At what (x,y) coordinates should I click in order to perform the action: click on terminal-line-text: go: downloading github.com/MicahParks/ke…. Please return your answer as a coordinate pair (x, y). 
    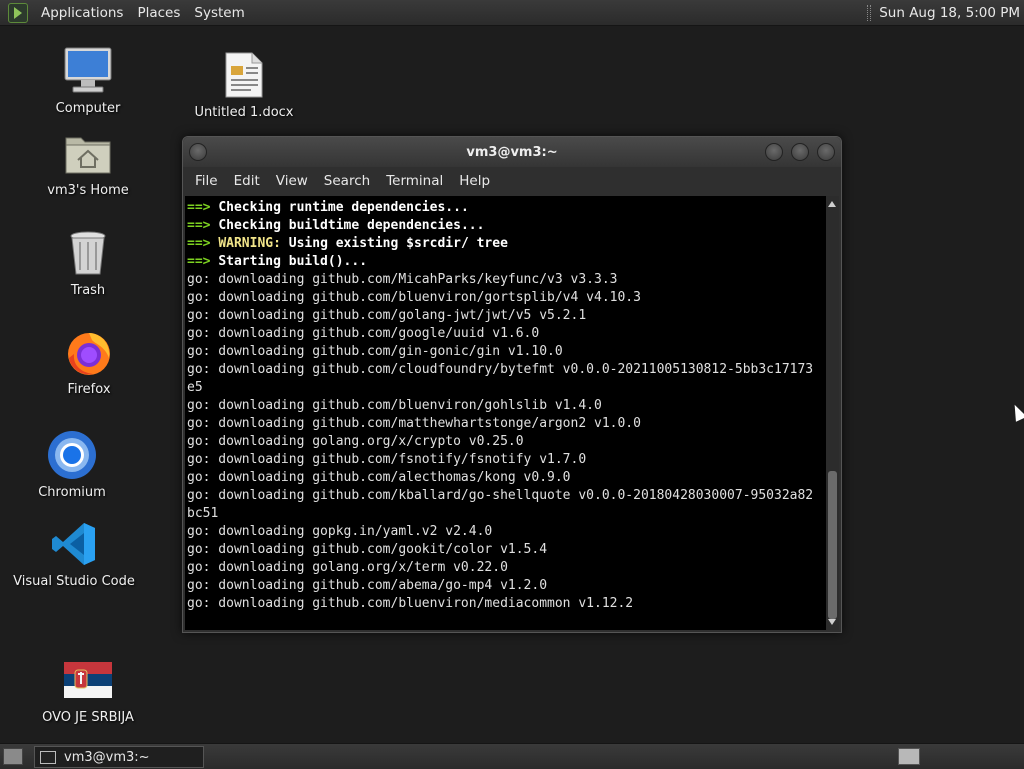
    Looking at the image, I should click on (402, 279).